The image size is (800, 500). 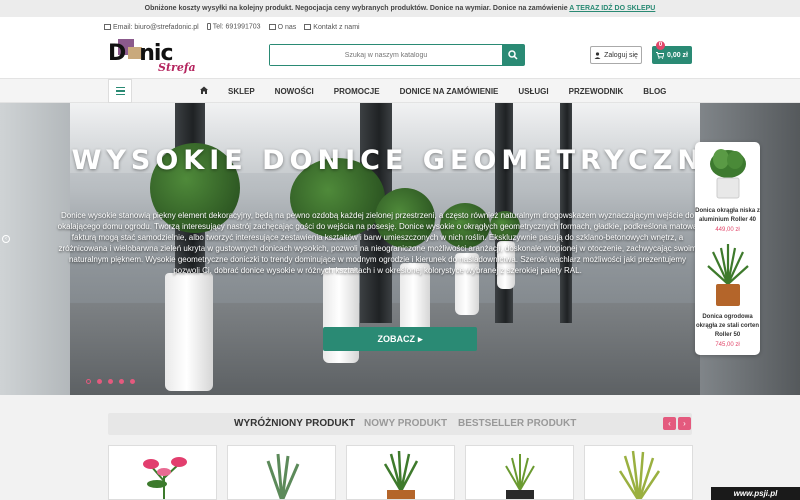 I want to click on tab-new: NOWY PRODUKT, so click(x=405, y=423).